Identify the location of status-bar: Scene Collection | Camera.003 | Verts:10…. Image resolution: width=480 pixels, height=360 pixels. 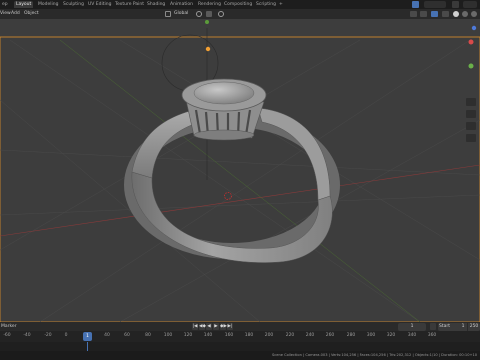
(240, 355).